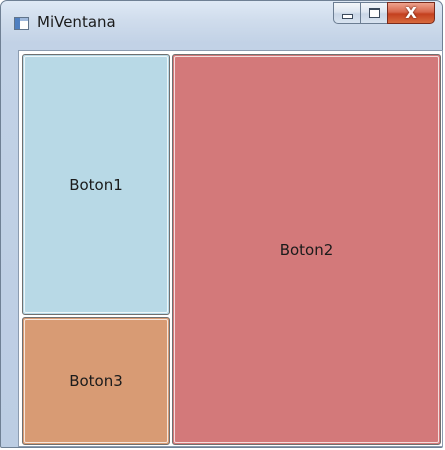 This screenshot has height=450, width=445. Describe the element at coordinates (346, 13) in the screenshot. I see `minimize-button` at that location.